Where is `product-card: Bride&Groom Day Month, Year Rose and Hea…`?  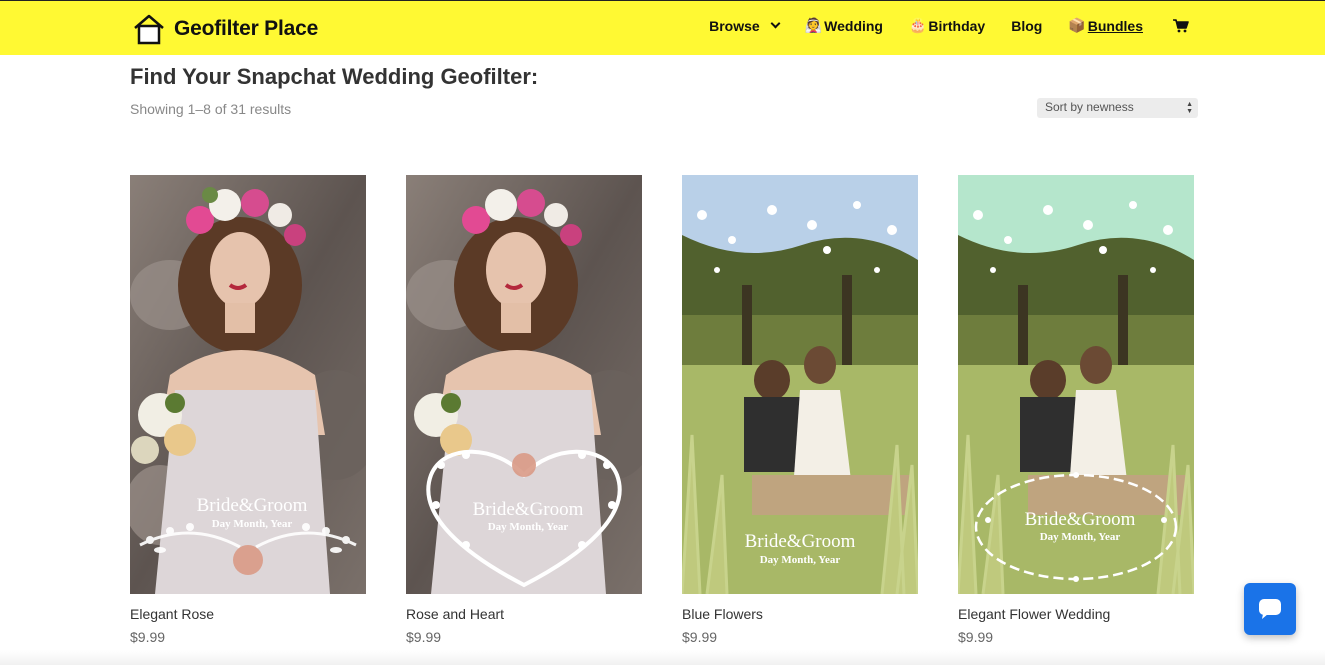 product-card: Bride&Groom Day Month, Year Rose and Hea… is located at coordinates (524, 410).